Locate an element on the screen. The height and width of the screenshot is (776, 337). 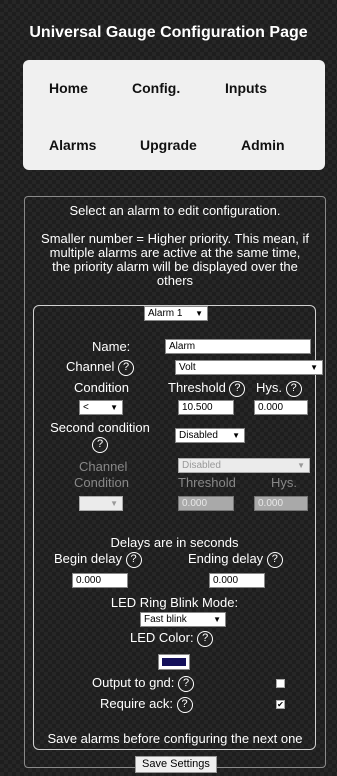
channel-select: Volt ▼ is located at coordinates (249, 367).